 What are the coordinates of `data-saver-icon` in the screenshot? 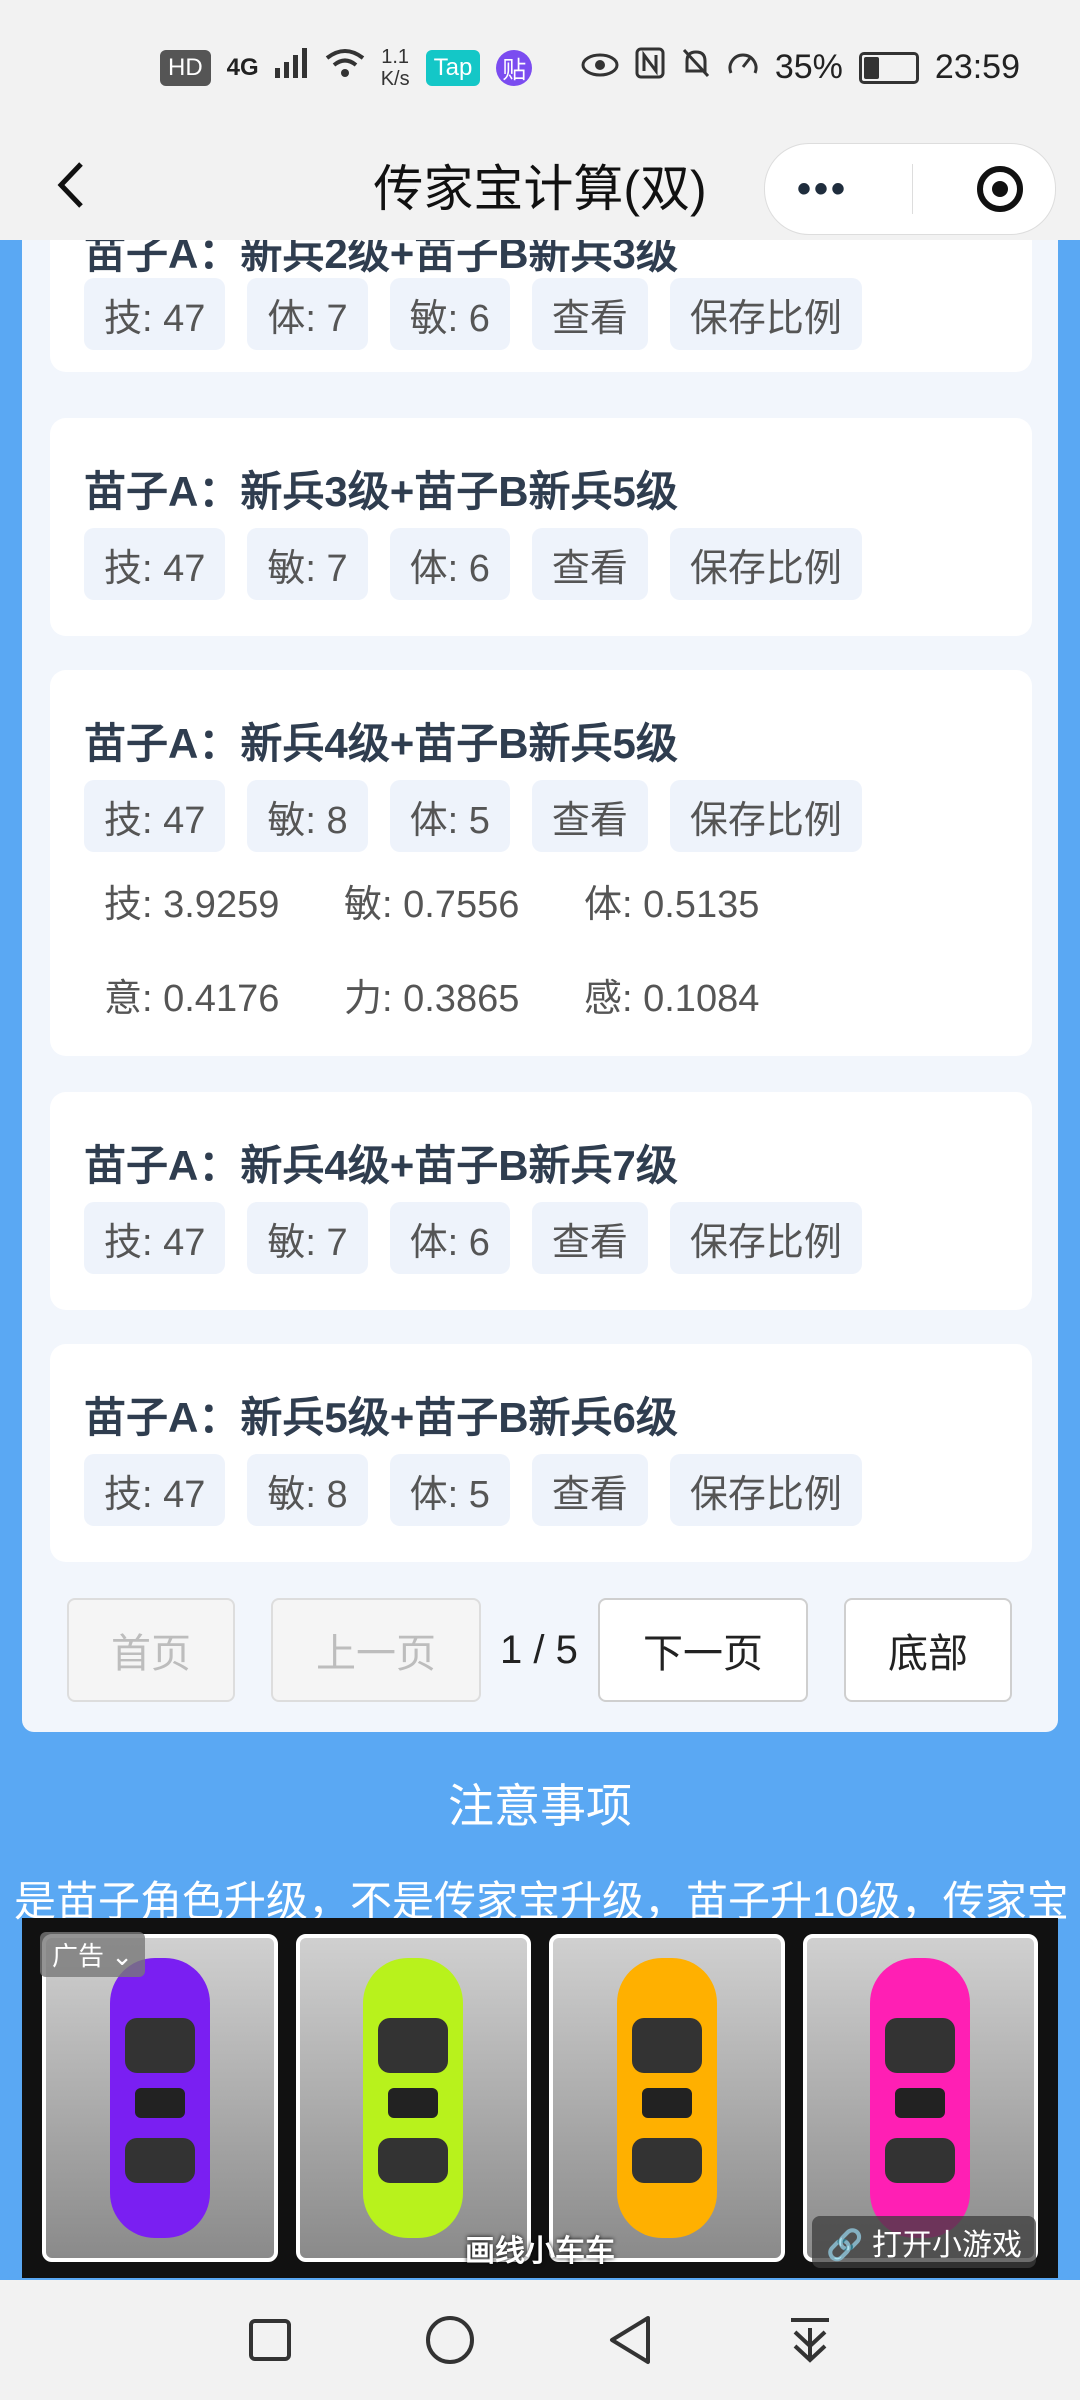 It's located at (743, 67).